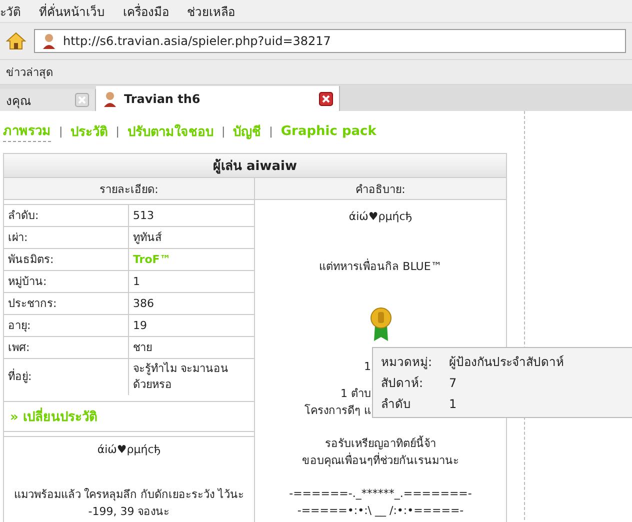  Describe the element at coordinates (72, 11) in the screenshot. I see `menu-item: ที่คั่นหน้าเว็บ` at that location.